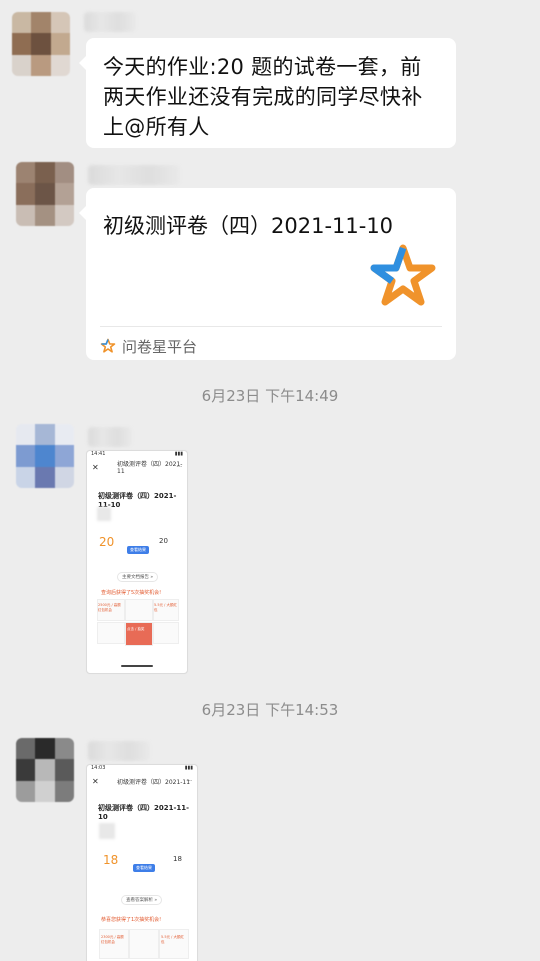 Image resolution: width=540 pixels, height=961 pixels. Describe the element at coordinates (163, 541) in the screenshot. I see `inner-count: 20` at that location.